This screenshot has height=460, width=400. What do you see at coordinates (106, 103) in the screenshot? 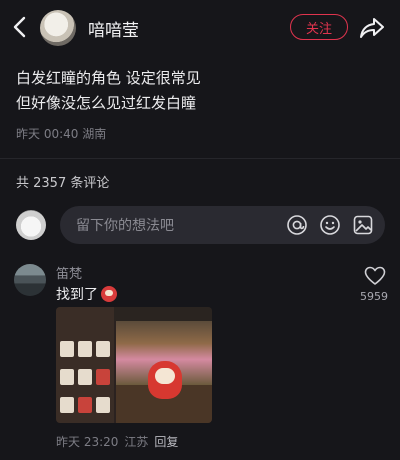
I see `post-text-line-2: 但好像没怎么见过红发白瞳` at bounding box center [106, 103].